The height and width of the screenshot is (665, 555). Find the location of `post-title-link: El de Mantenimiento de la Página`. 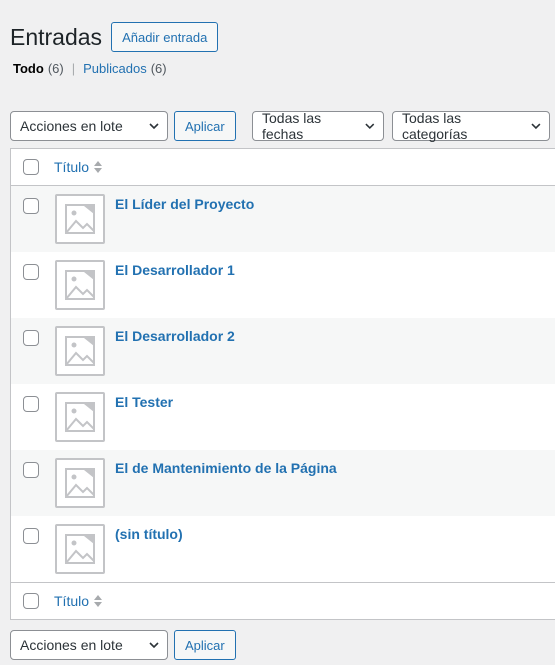

post-title-link: El de Mantenimiento de la Página is located at coordinates (226, 468).